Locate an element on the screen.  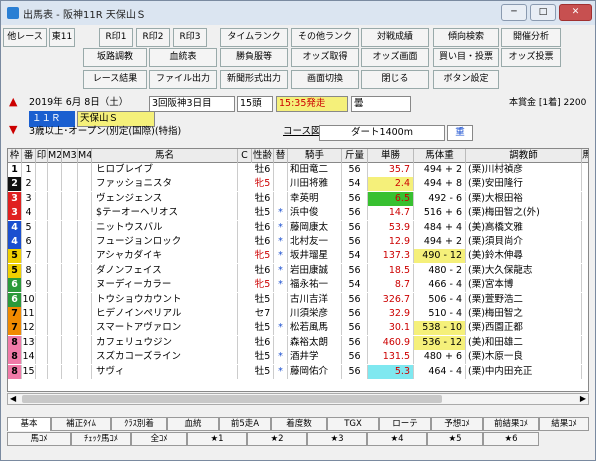
horse-name-cell: ニットウスバル is located at coordinates (165, 227).